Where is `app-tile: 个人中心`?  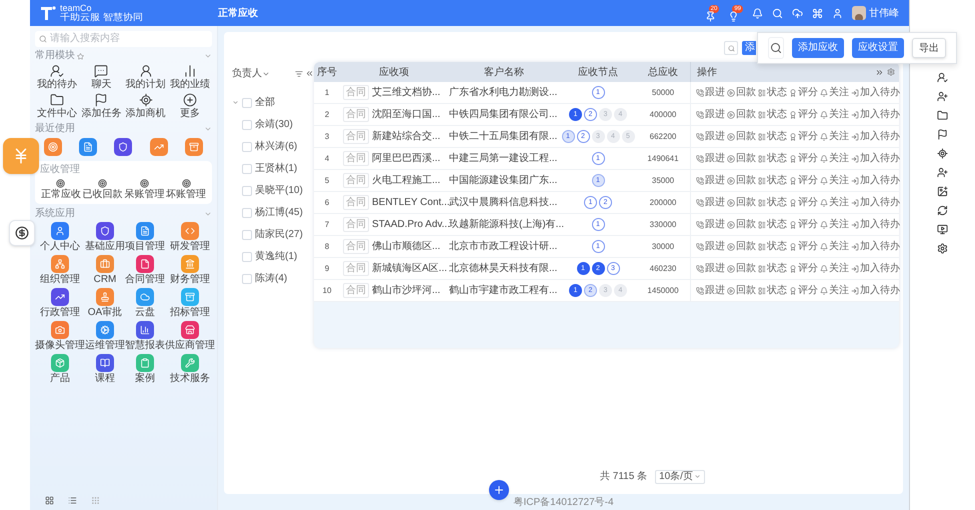 app-tile: 个人中心 is located at coordinates (60, 237).